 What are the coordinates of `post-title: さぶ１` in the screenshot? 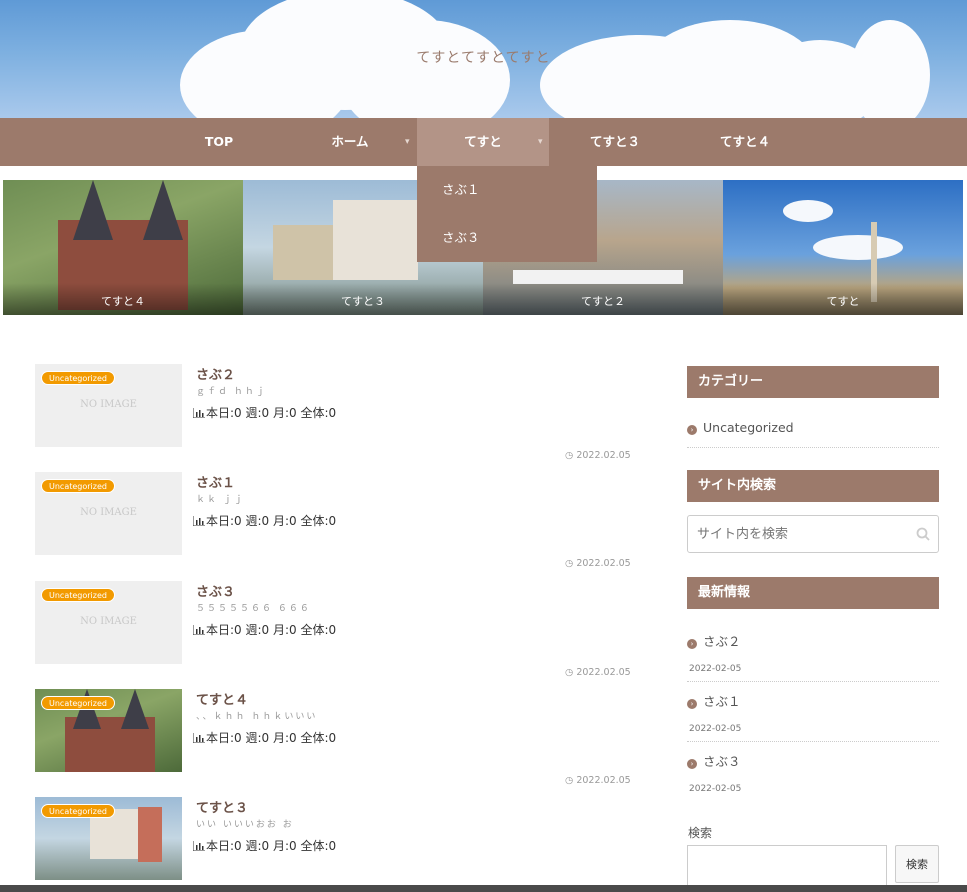 It's located at (215, 481).